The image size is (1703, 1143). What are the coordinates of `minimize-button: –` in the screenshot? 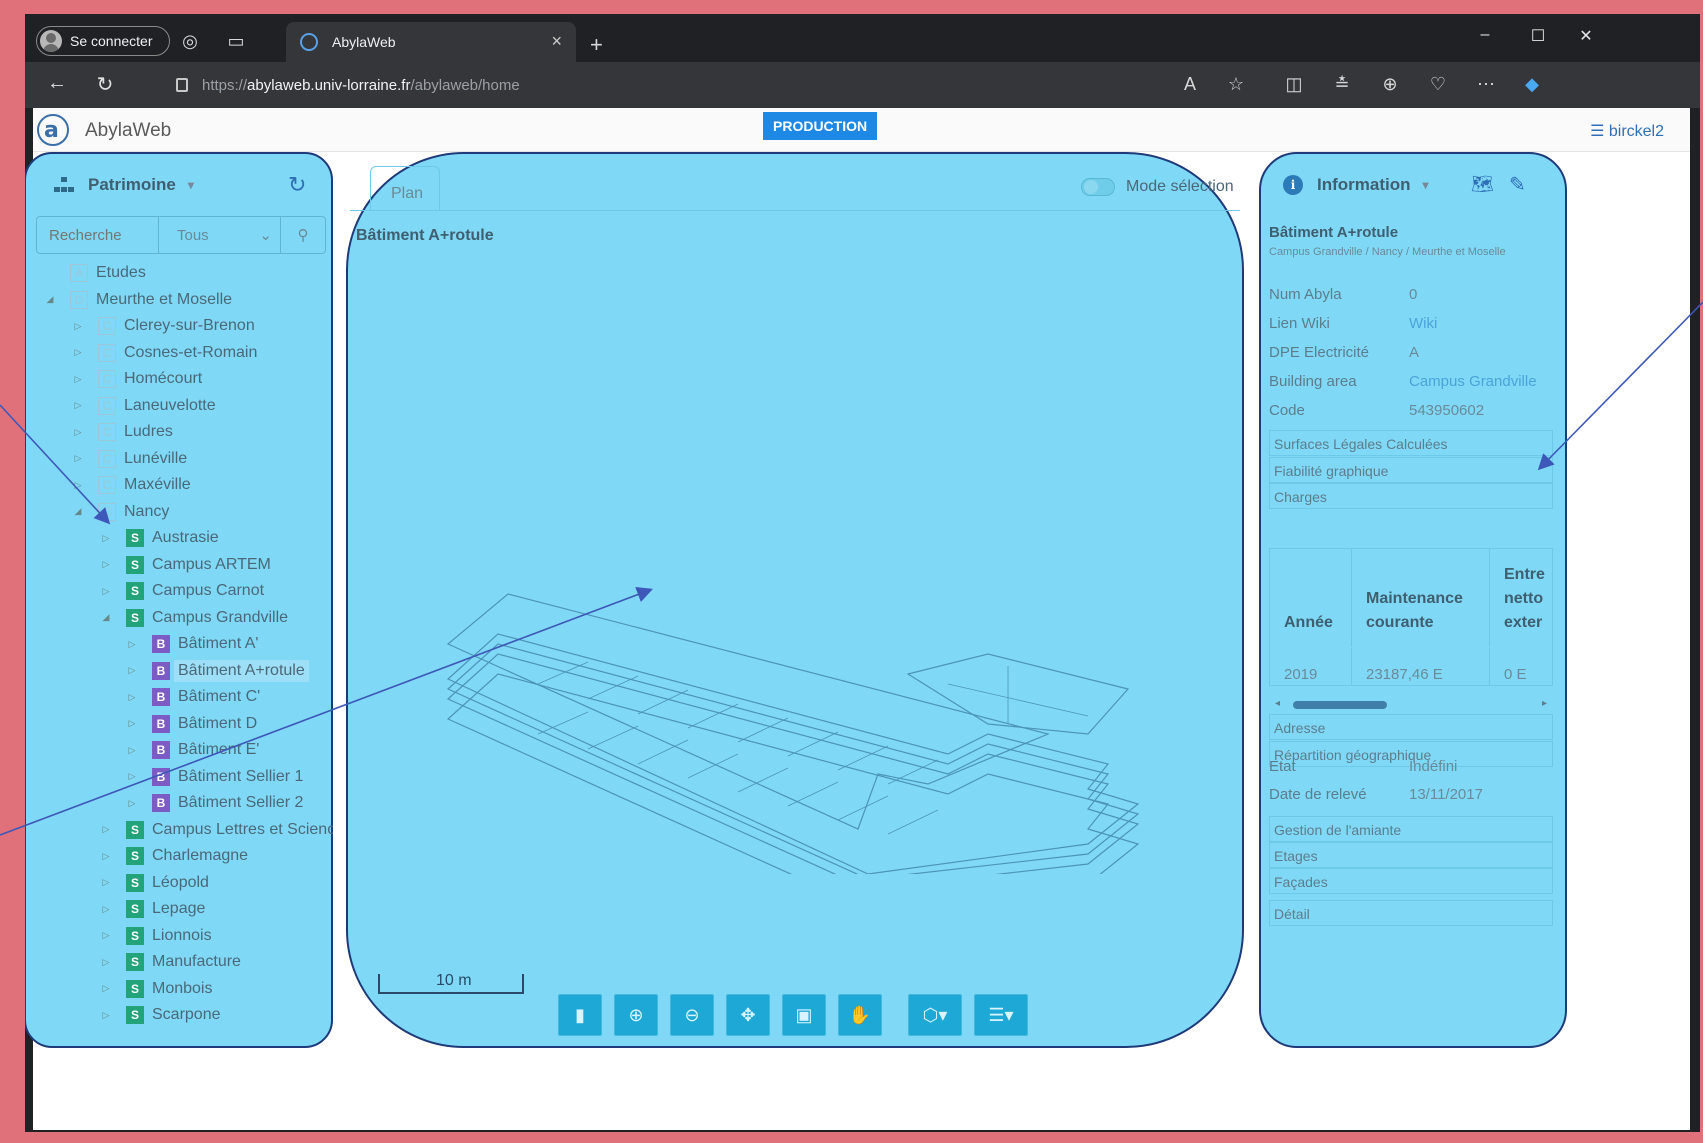 It's located at (1485, 35).